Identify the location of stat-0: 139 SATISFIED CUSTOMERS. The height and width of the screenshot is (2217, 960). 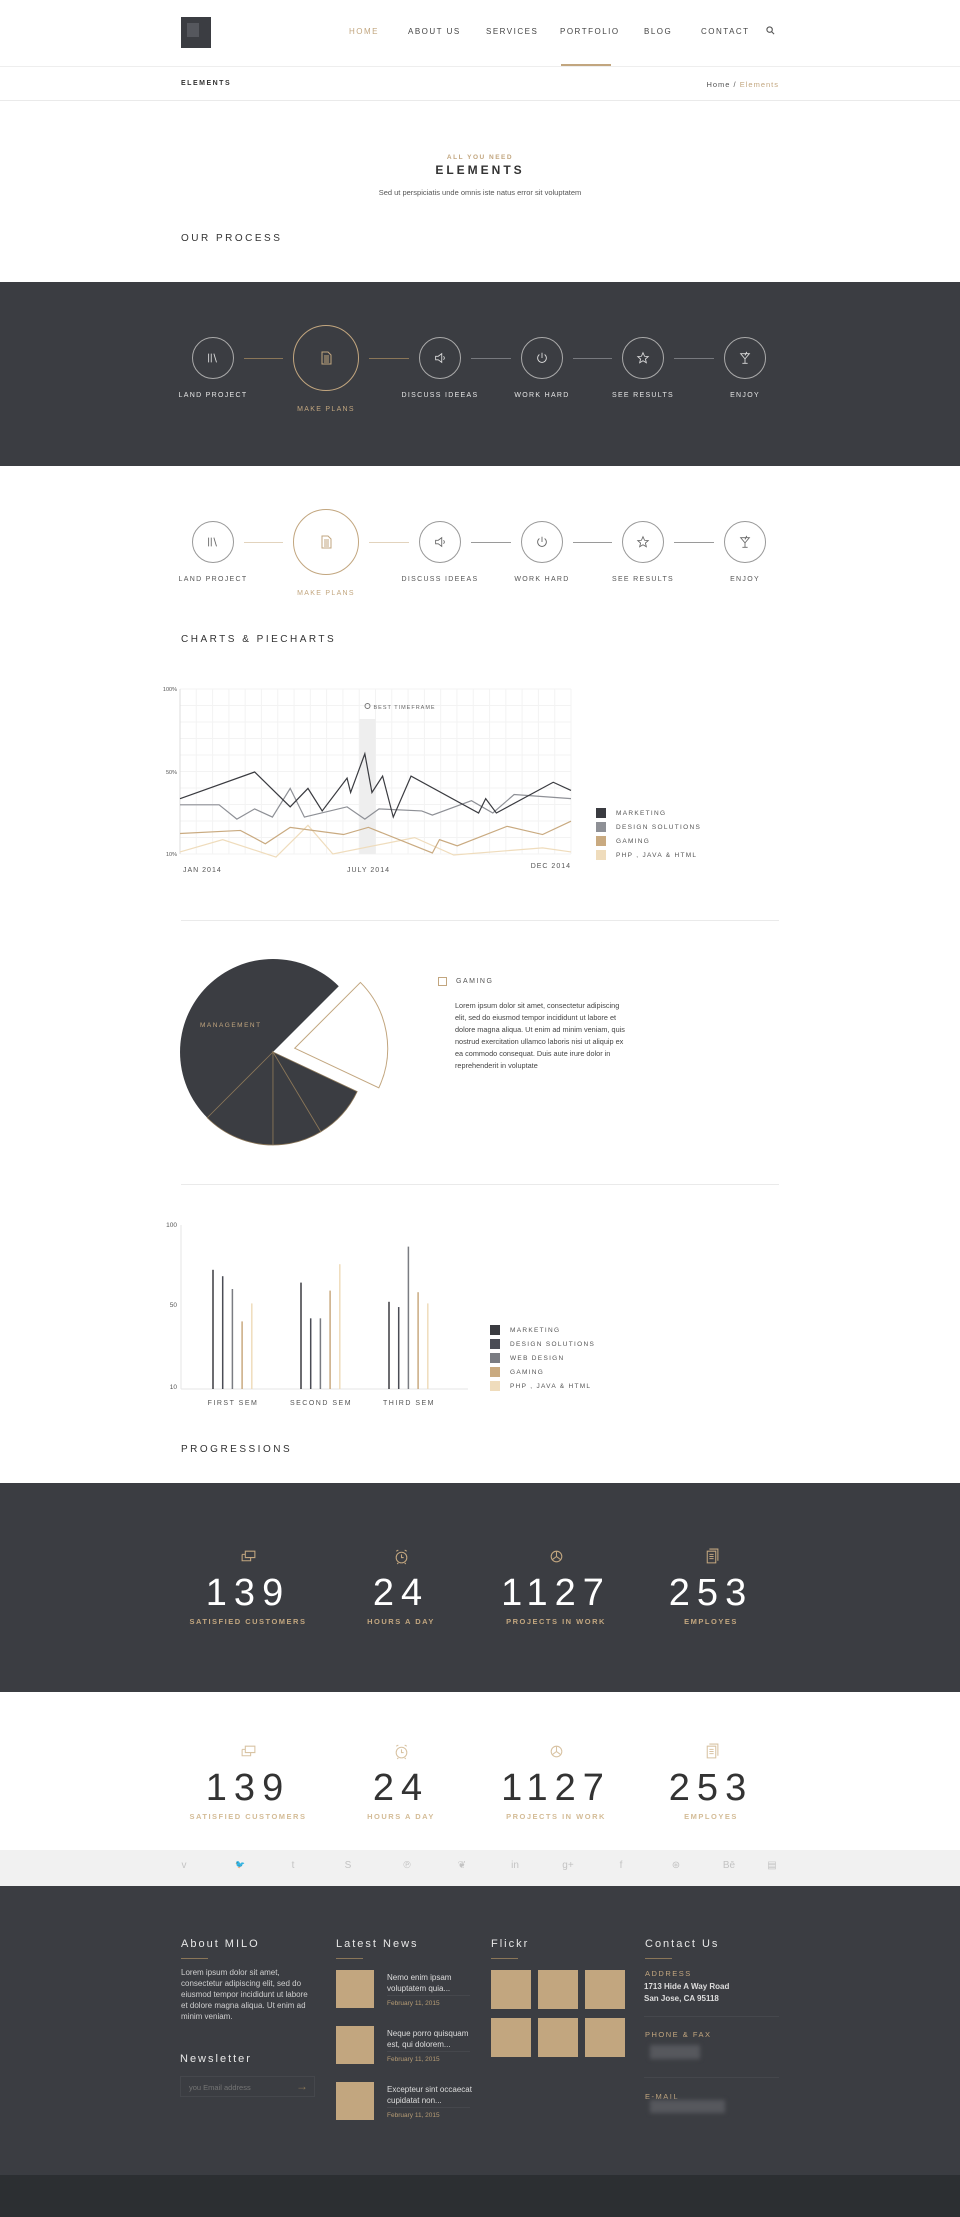
(248, 1782).